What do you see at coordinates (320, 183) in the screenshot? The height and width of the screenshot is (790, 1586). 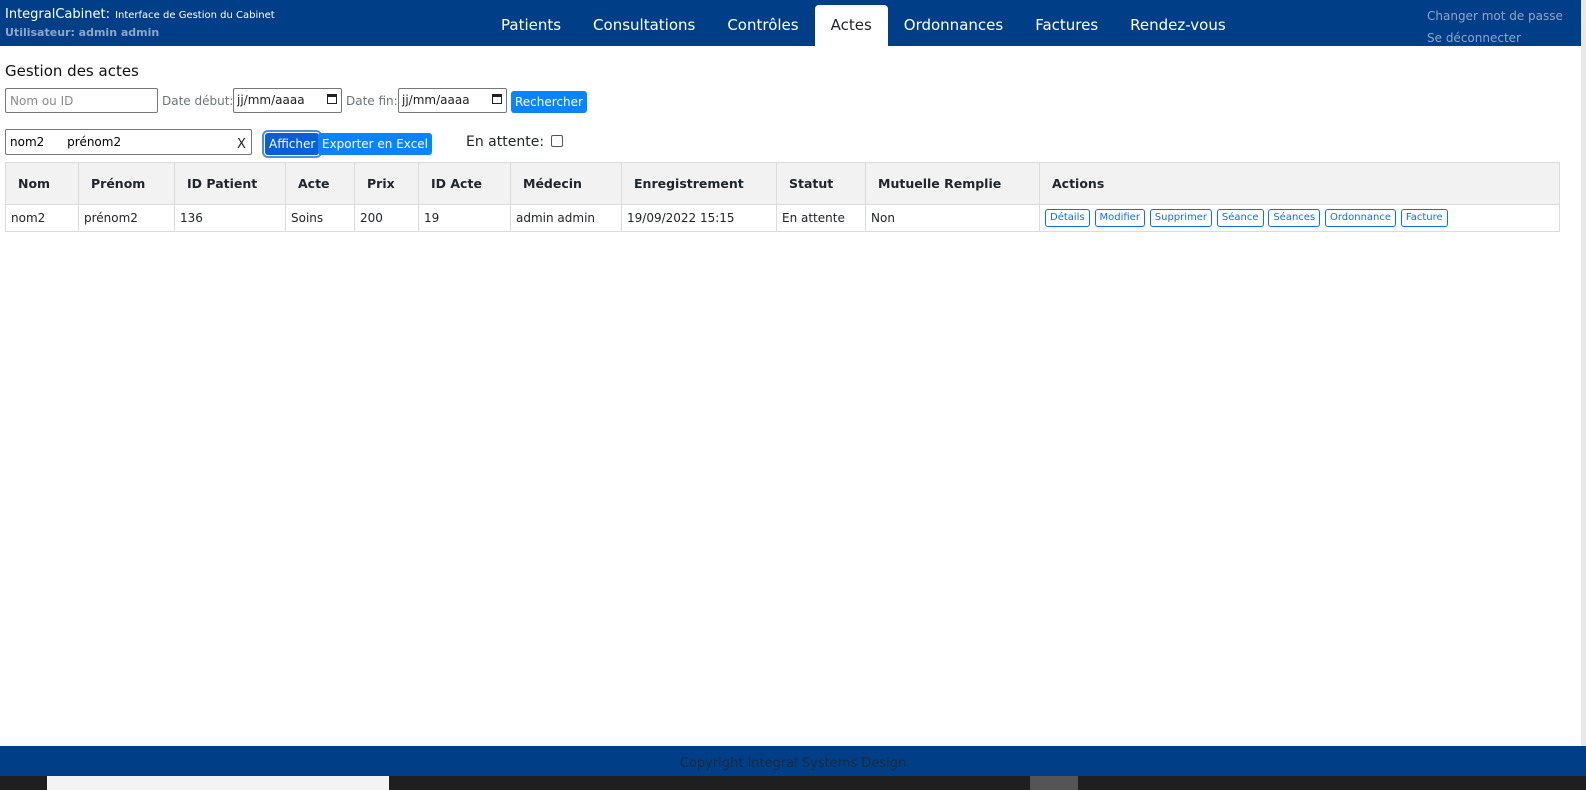 I see `column-header: Acte` at bounding box center [320, 183].